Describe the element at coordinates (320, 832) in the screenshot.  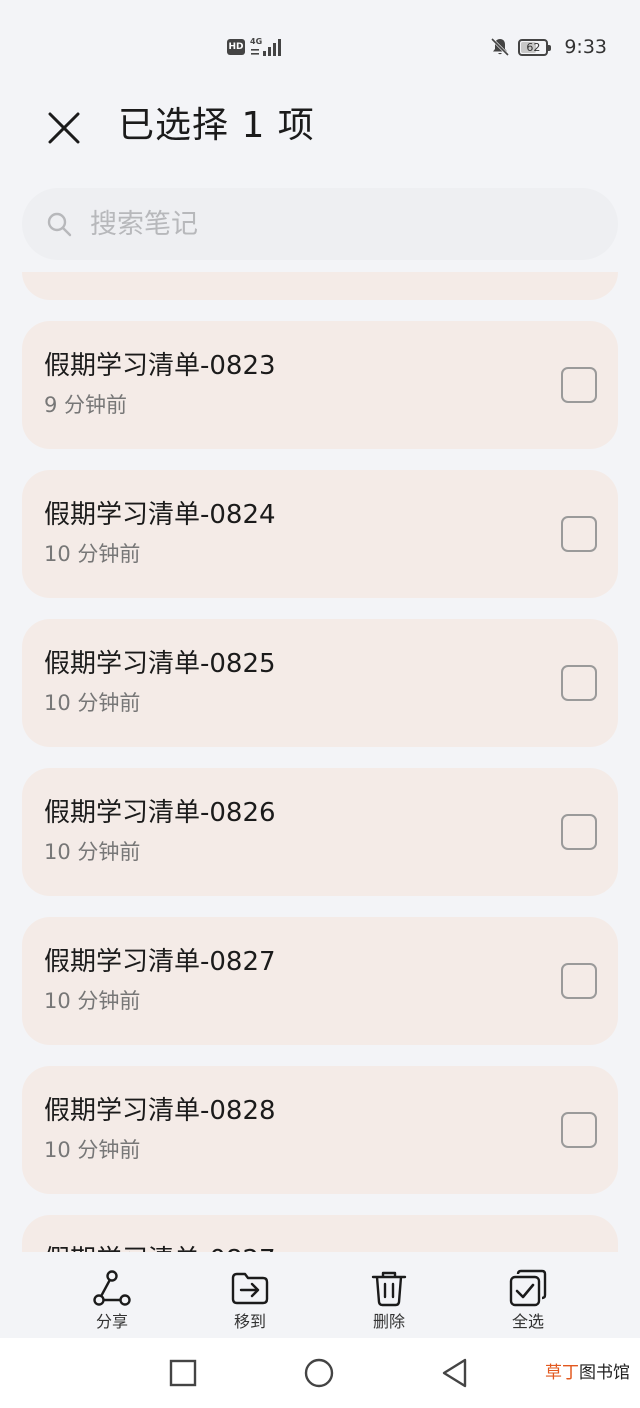
I see `note-card: 假期学习清单-0826 10 分钟前` at that location.